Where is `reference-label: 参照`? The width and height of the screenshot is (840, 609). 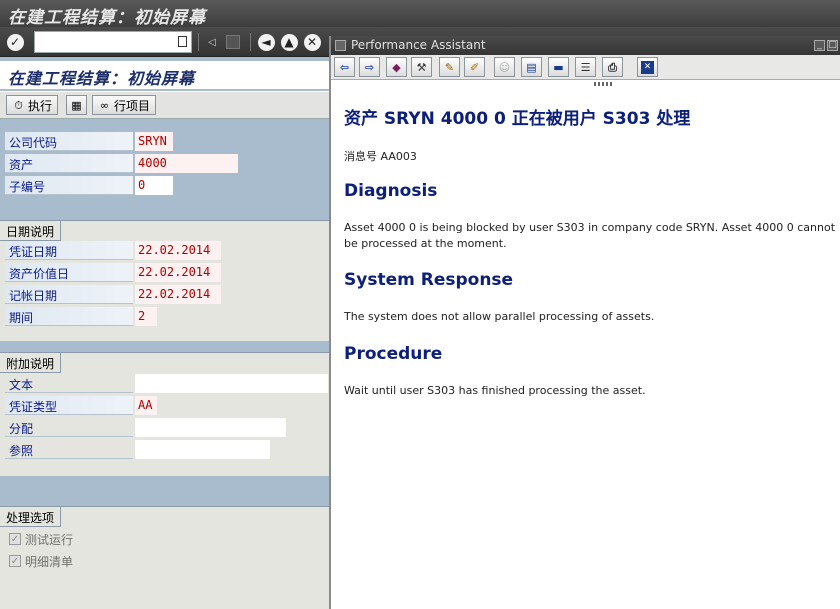
reference-label: 参照 is located at coordinates (69, 449).